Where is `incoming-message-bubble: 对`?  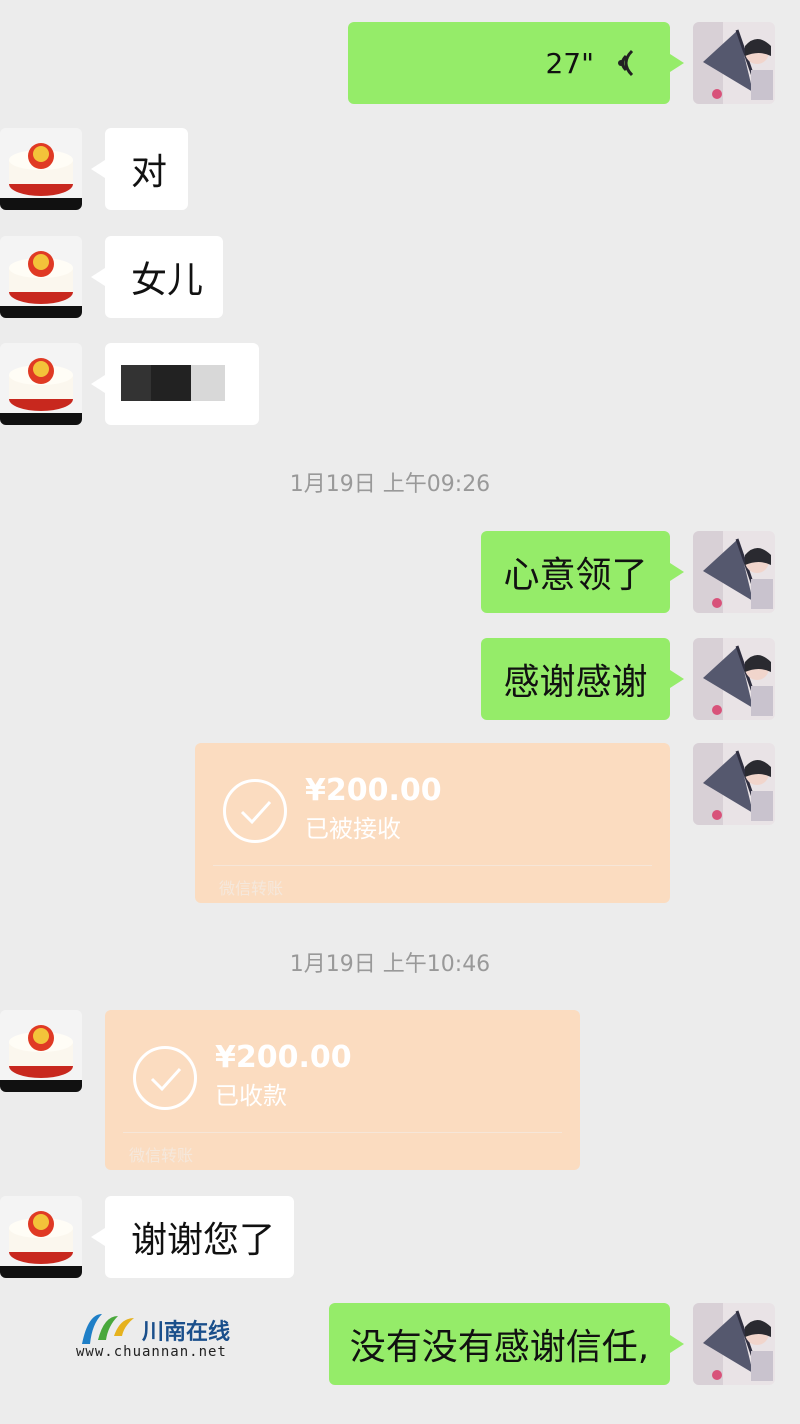 incoming-message-bubble: 对 is located at coordinates (139, 169).